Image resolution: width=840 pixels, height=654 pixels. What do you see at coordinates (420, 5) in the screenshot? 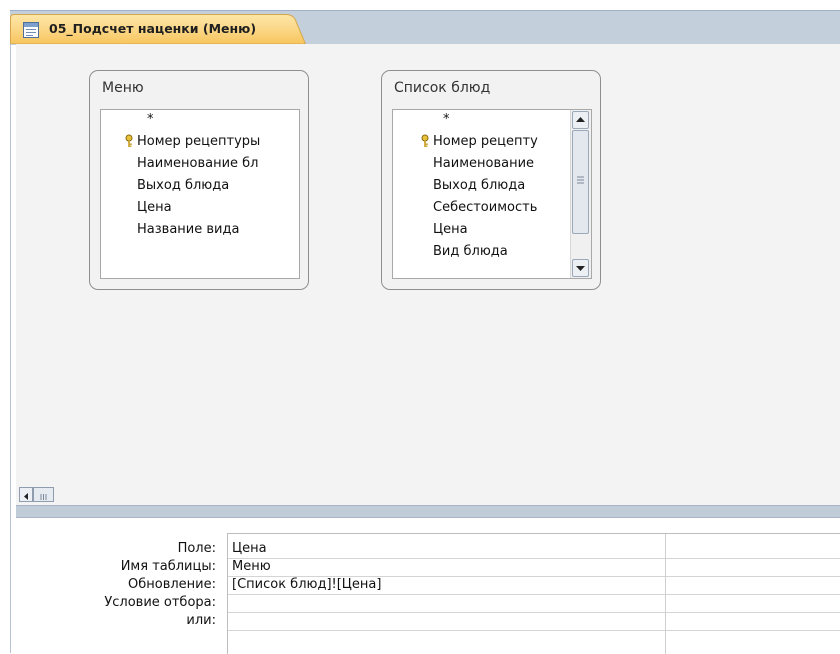
I see `window-top-strip` at bounding box center [420, 5].